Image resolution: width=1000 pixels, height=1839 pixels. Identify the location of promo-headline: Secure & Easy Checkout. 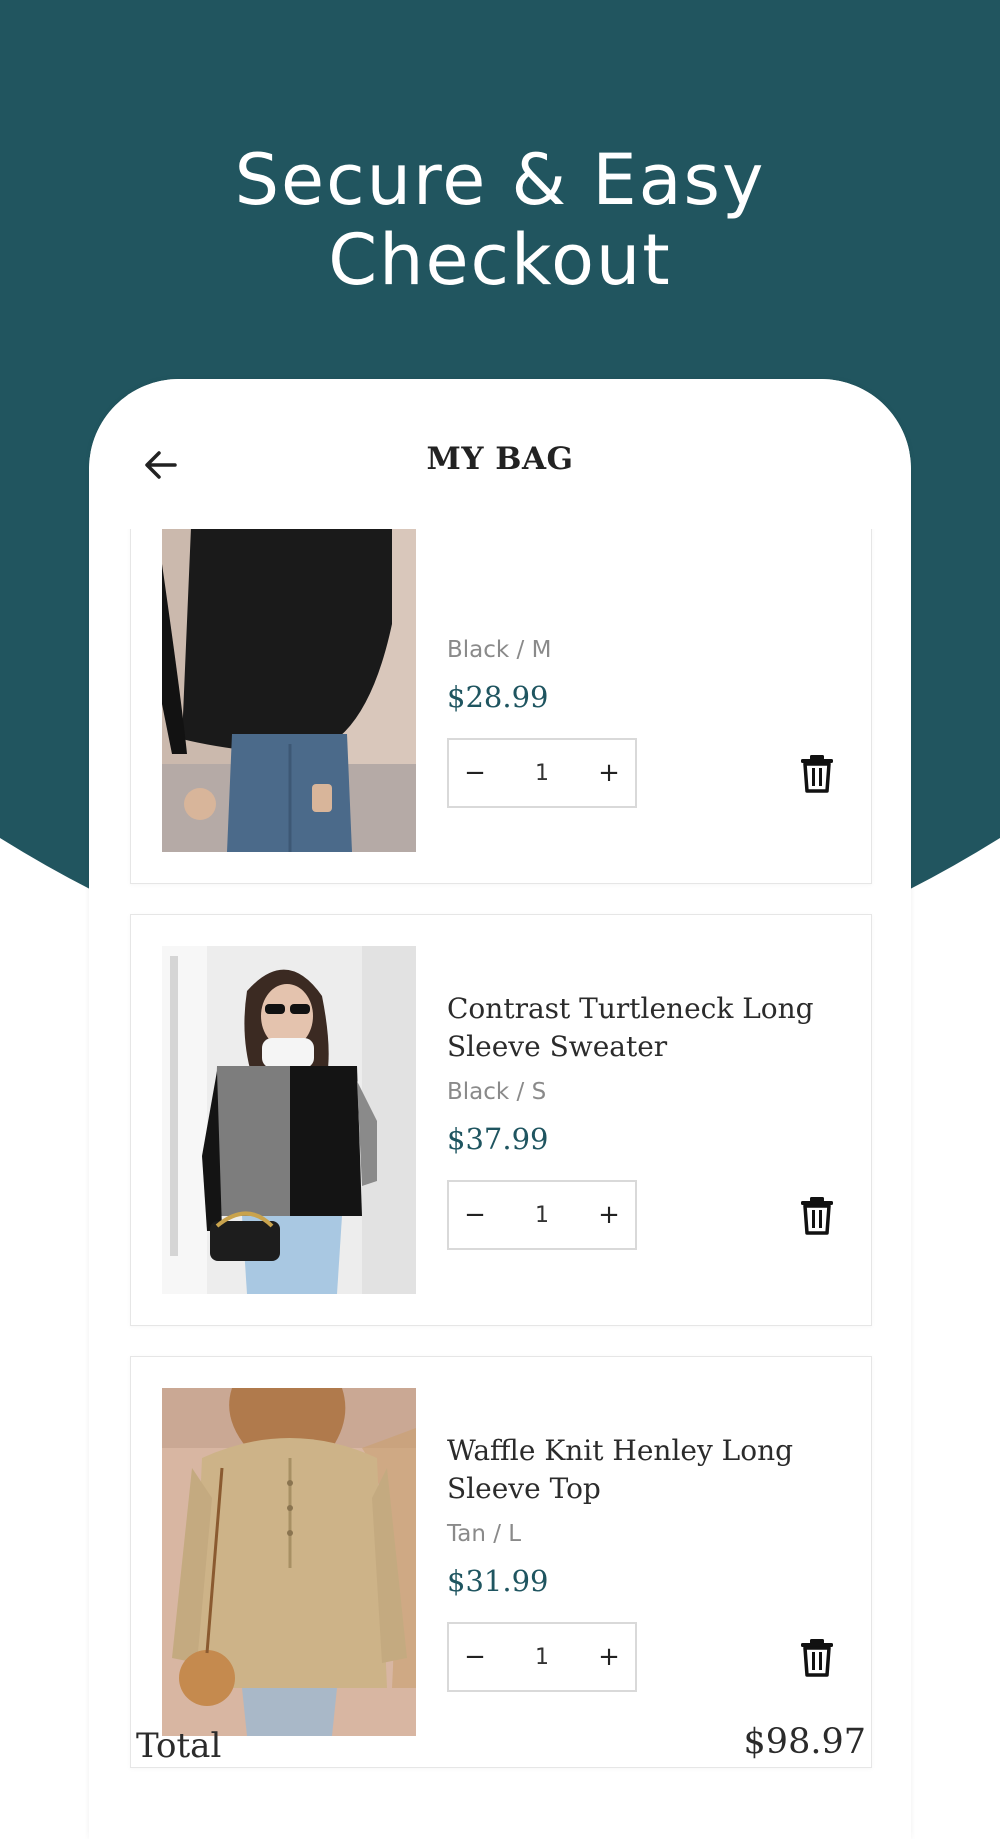
(500, 220).